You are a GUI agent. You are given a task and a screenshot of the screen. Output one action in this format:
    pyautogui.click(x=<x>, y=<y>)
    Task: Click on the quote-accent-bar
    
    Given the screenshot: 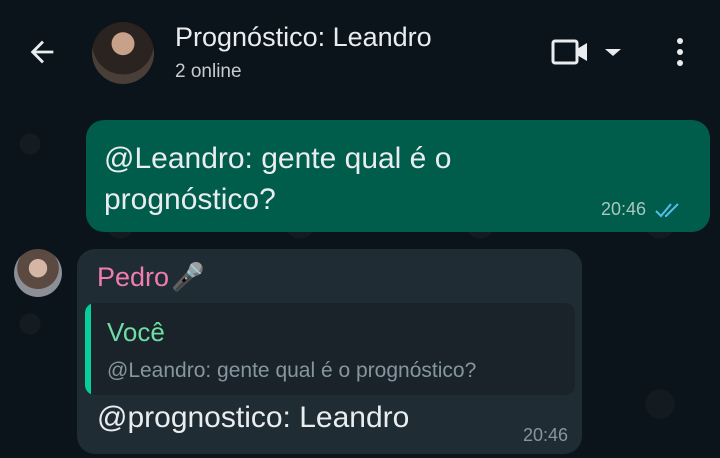 What is the action you would take?
    pyautogui.click(x=88, y=349)
    